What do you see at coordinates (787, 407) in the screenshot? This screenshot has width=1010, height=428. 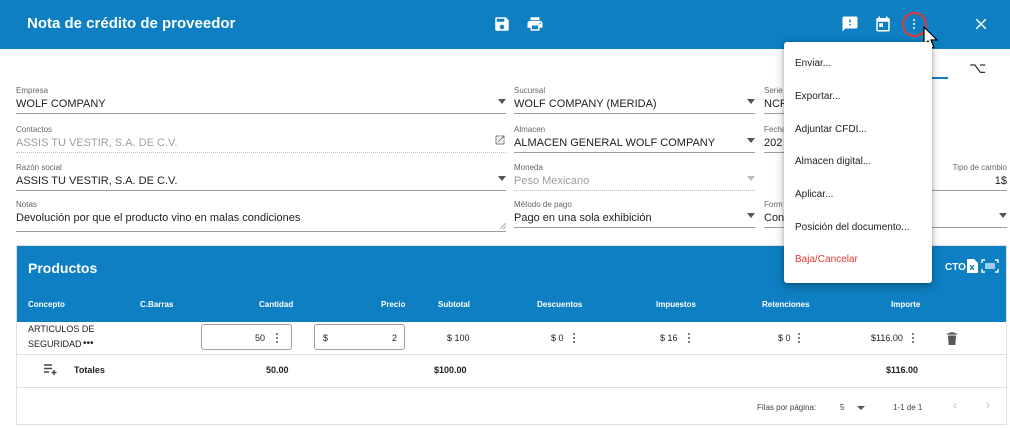 I see `rows-per-page-label: Filas por página:` at bounding box center [787, 407].